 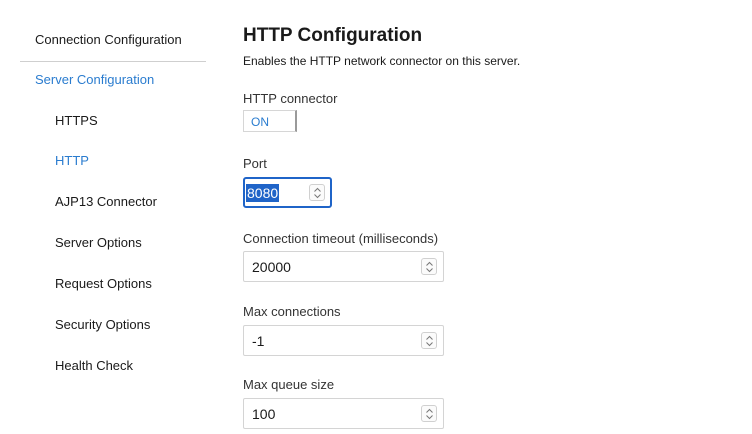 What do you see at coordinates (429, 340) in the screenshot?
I see `max-connections-stepper-icon` at bounding box center [429, 340].